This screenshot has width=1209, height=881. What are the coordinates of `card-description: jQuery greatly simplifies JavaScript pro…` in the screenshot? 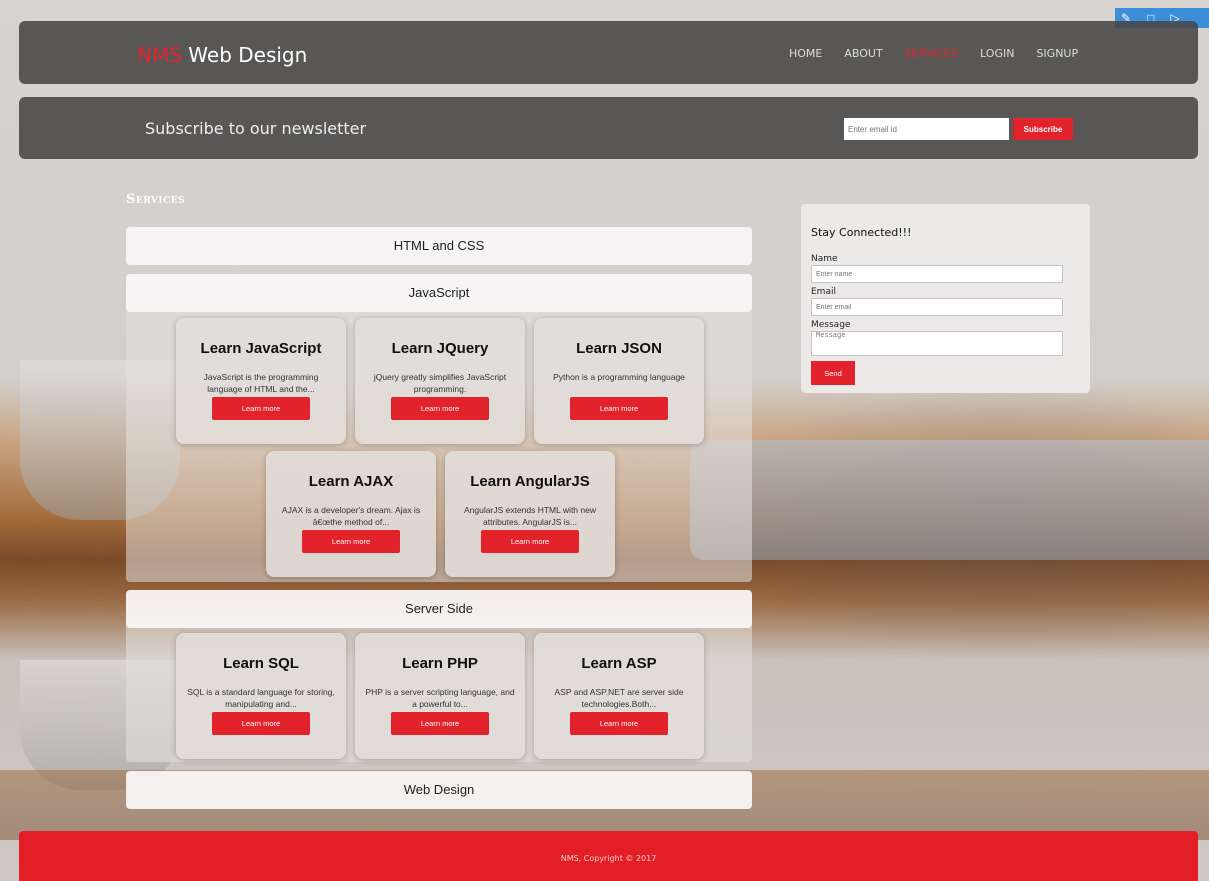 It's located at (440, 383).